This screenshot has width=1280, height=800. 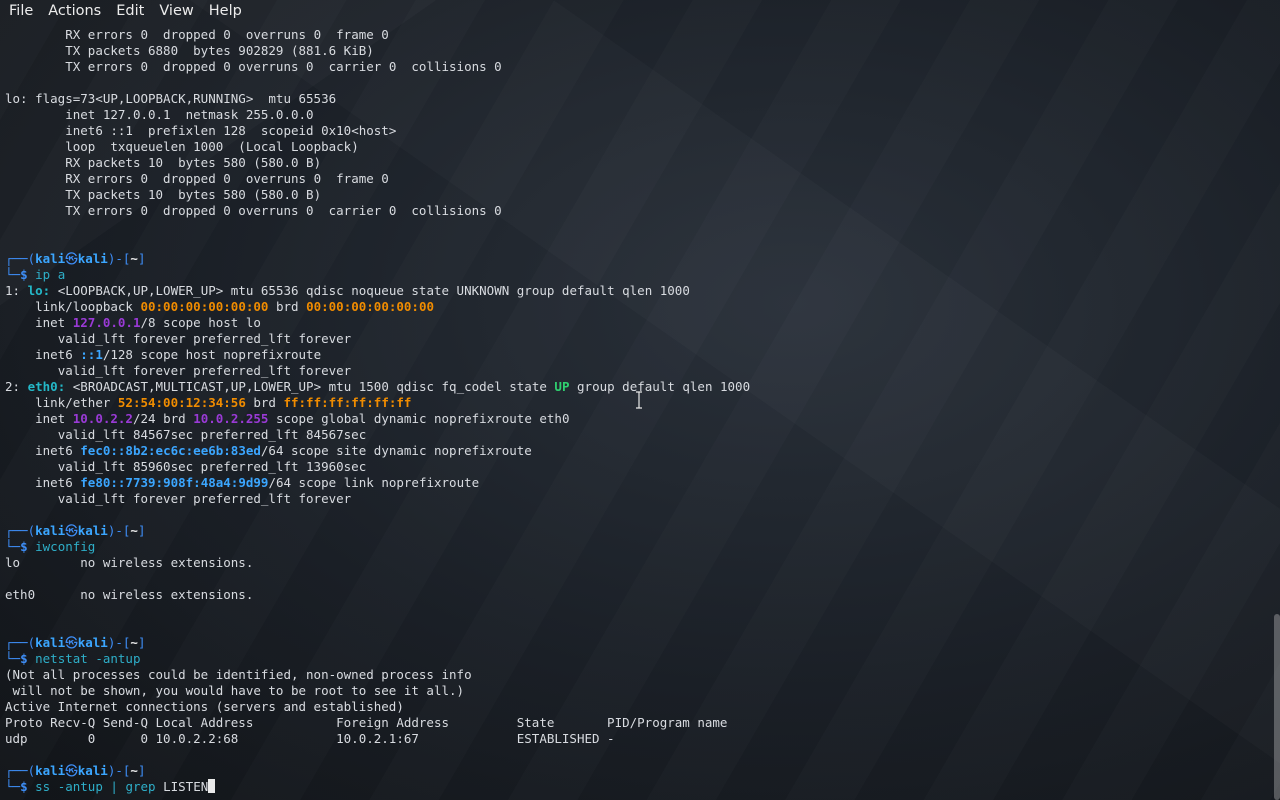 I want to click on output-text: link/loopback, so click(x=84, y=306).